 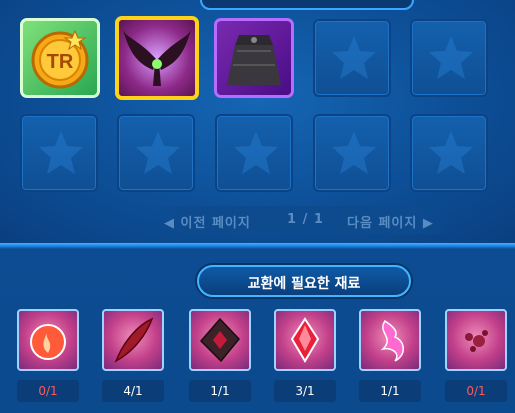 I want to click on flame-stone-icon, so click(x=48, y=342).